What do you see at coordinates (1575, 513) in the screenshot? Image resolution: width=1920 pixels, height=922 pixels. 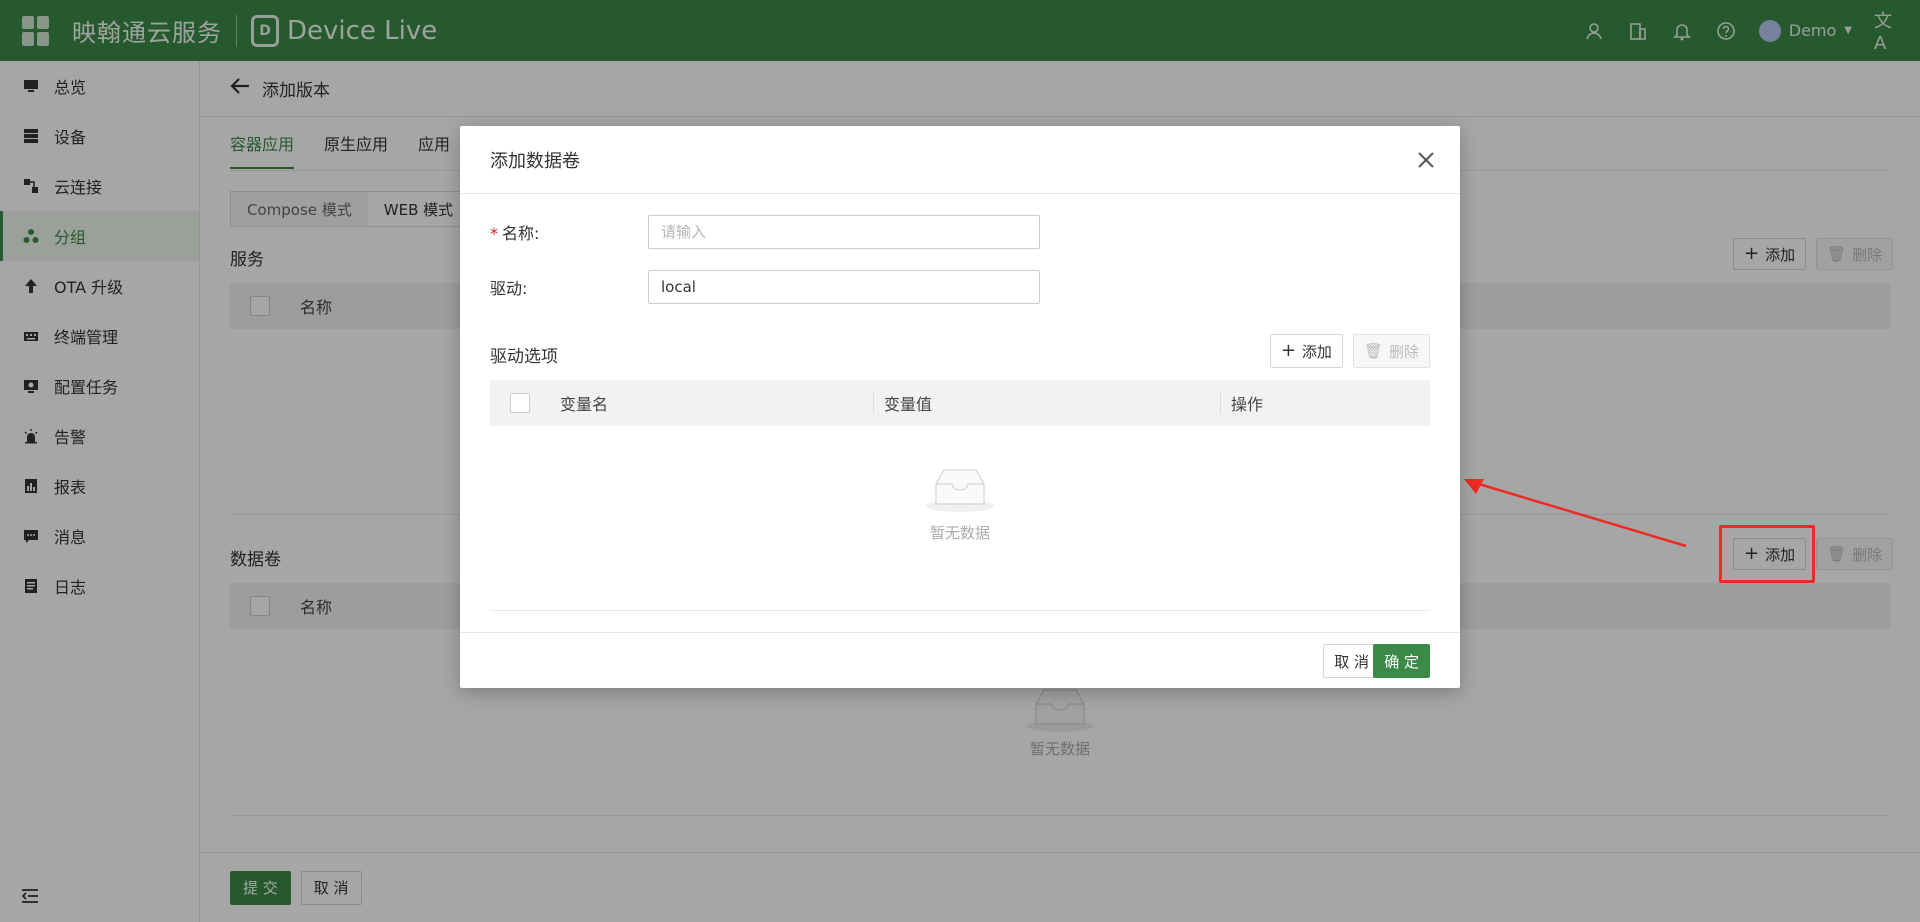 I see `annotation-arrow` at bounding box center [1575, 513].